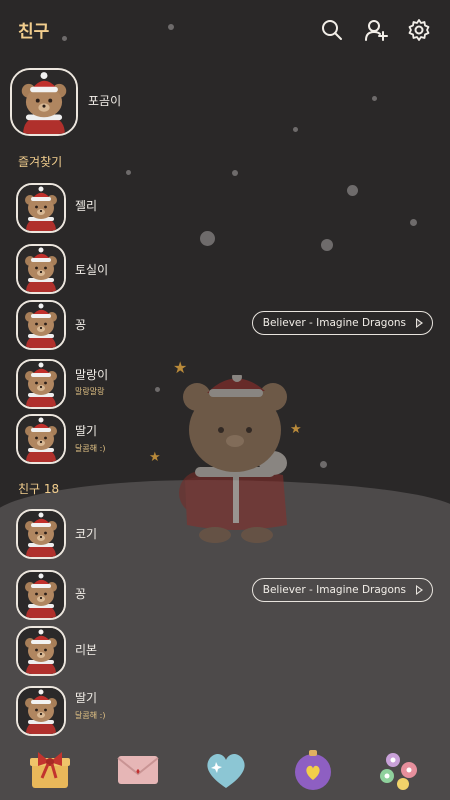  I want to click on list-item: 말랑이 말랑말랑, so click(225, 383).